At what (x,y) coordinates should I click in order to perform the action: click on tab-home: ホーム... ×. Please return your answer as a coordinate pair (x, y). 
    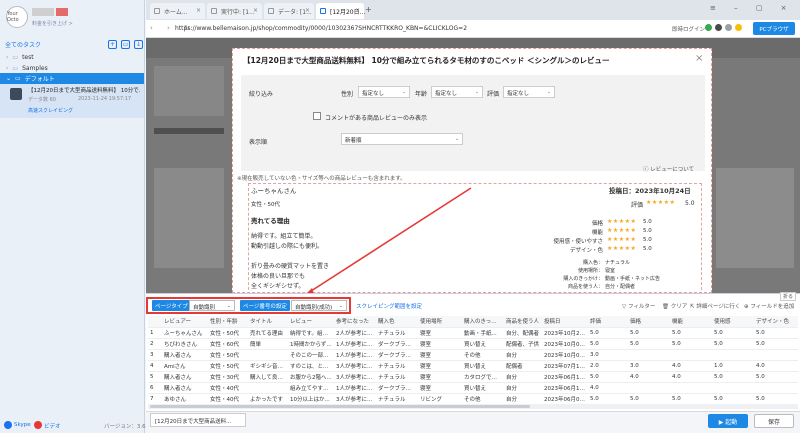
    Looking at the image, I should click on (177, 11).